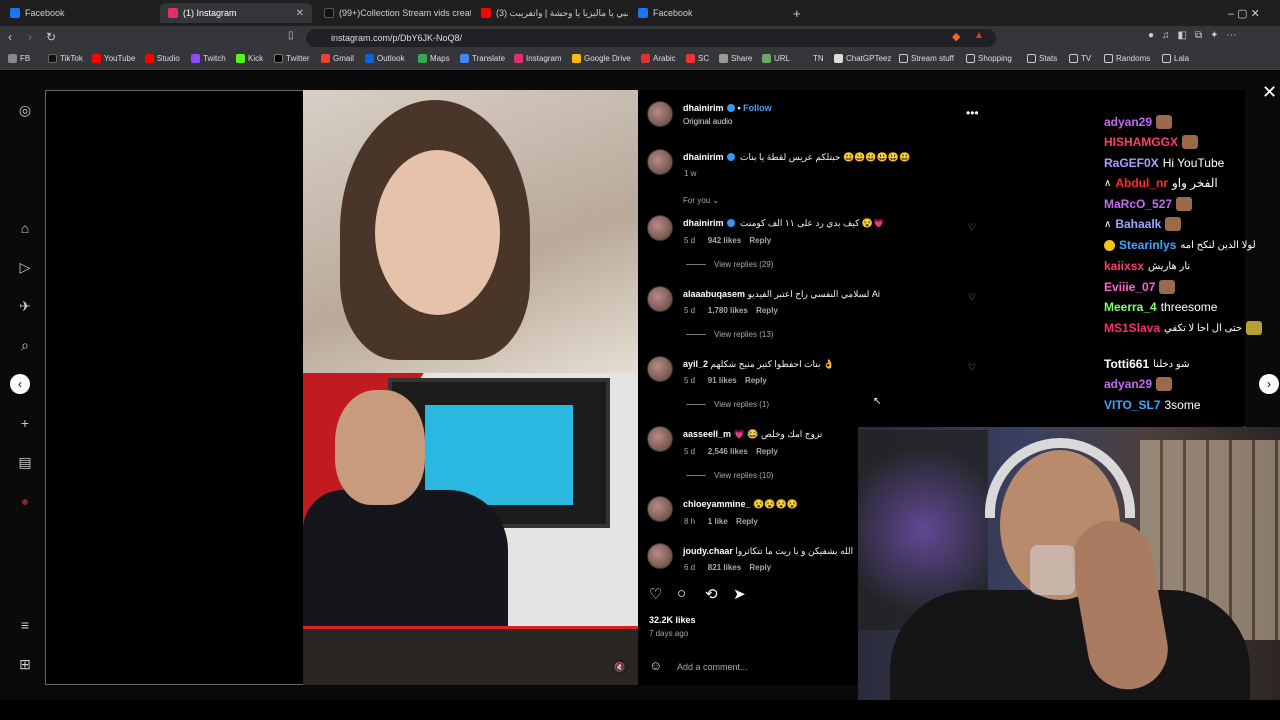 Image resolution: width=1280 pixels, height=720 pixels. Describe the element at coordinates (10, 37) in the screenshot. I see `back-arrow-icon: ‹` at that location.